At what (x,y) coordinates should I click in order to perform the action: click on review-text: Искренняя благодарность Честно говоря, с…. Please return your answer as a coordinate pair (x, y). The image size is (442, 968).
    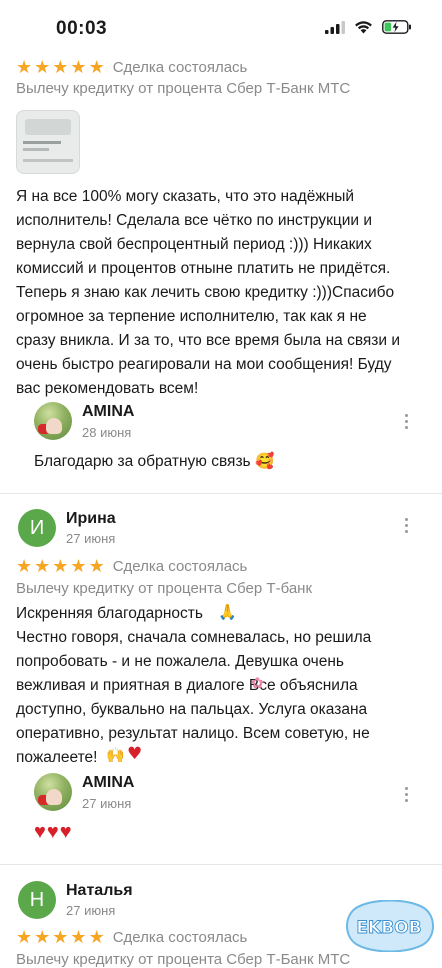
    Looking at the image, I should click on (194, 685).